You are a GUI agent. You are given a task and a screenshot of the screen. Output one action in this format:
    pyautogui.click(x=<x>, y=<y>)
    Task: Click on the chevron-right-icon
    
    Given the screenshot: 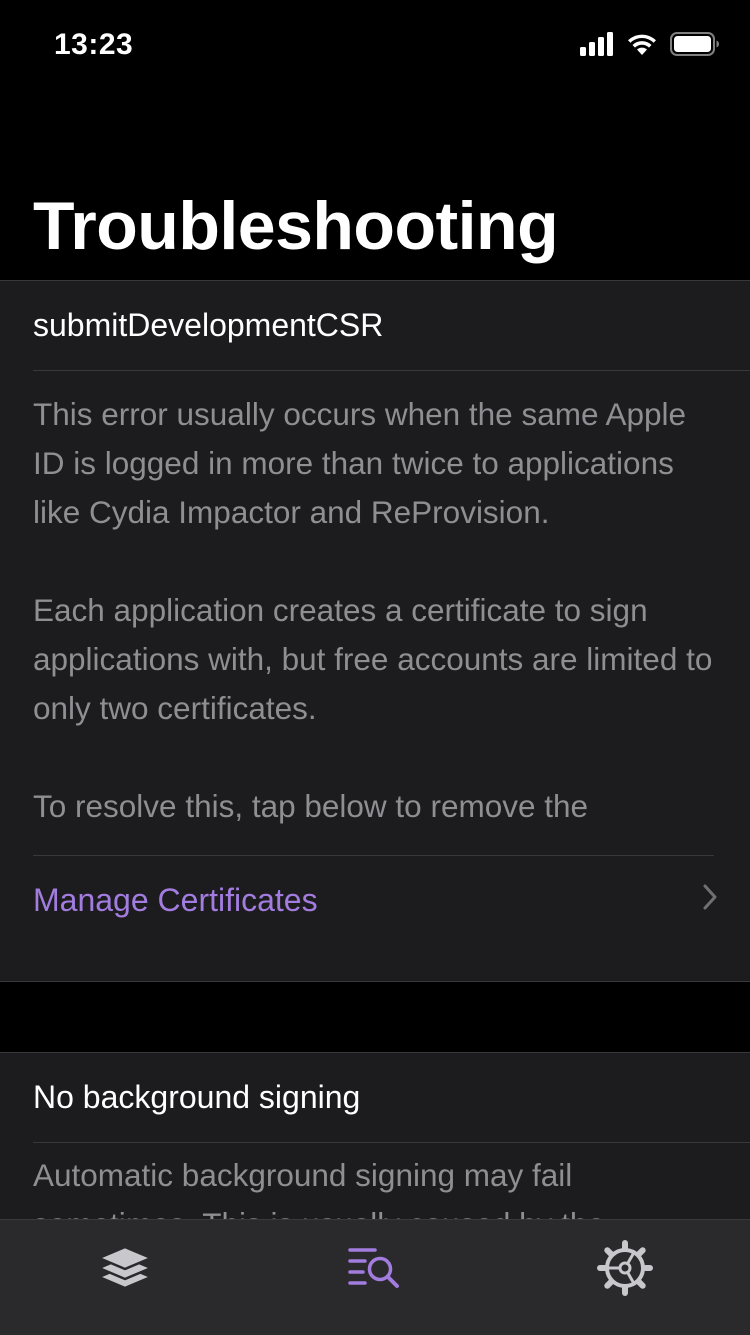 What is the action you would take?
    pyautogui.click(x=710, y=900)
    